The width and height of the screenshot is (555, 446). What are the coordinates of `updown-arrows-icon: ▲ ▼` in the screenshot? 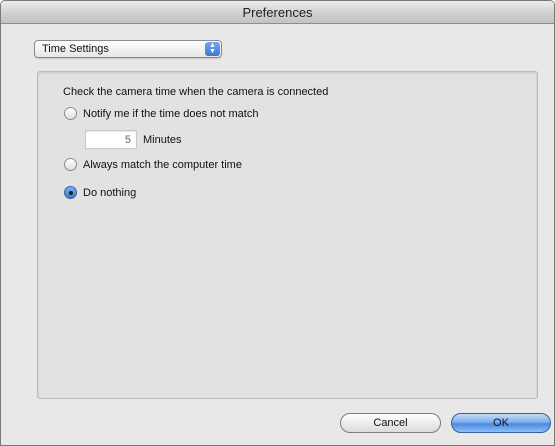 It's located at (212, 49).